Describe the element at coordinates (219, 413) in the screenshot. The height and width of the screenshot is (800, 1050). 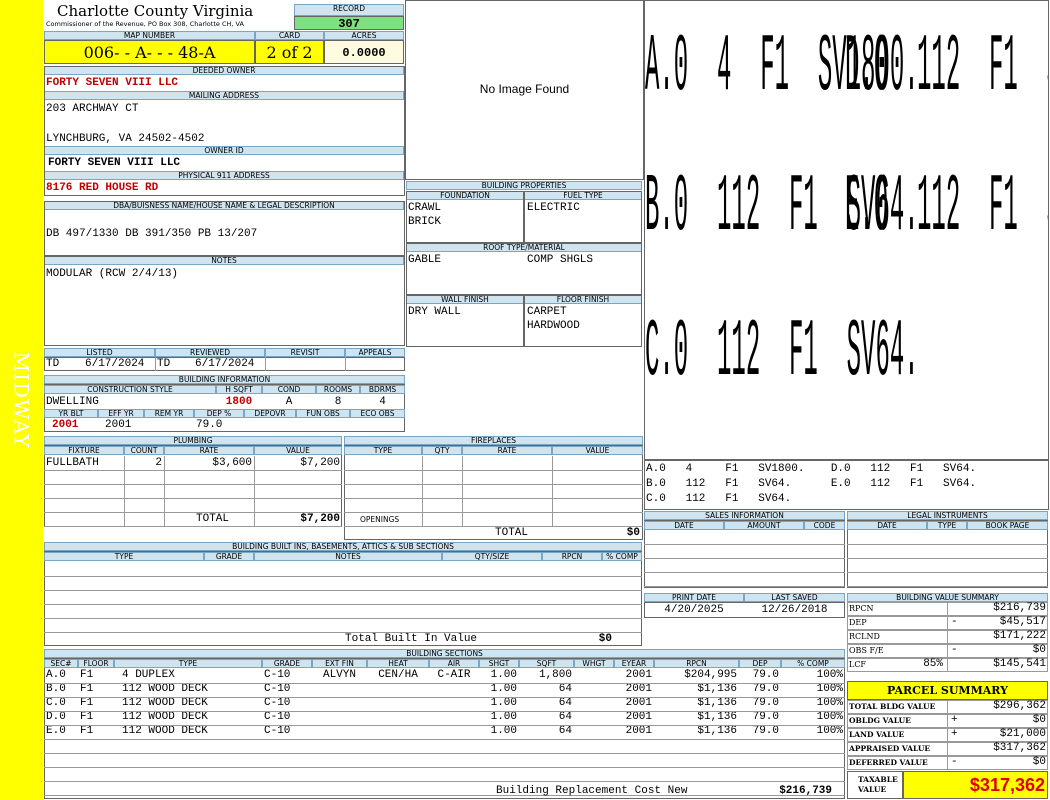
I see `dep-pct-label: DEP %` at that location.